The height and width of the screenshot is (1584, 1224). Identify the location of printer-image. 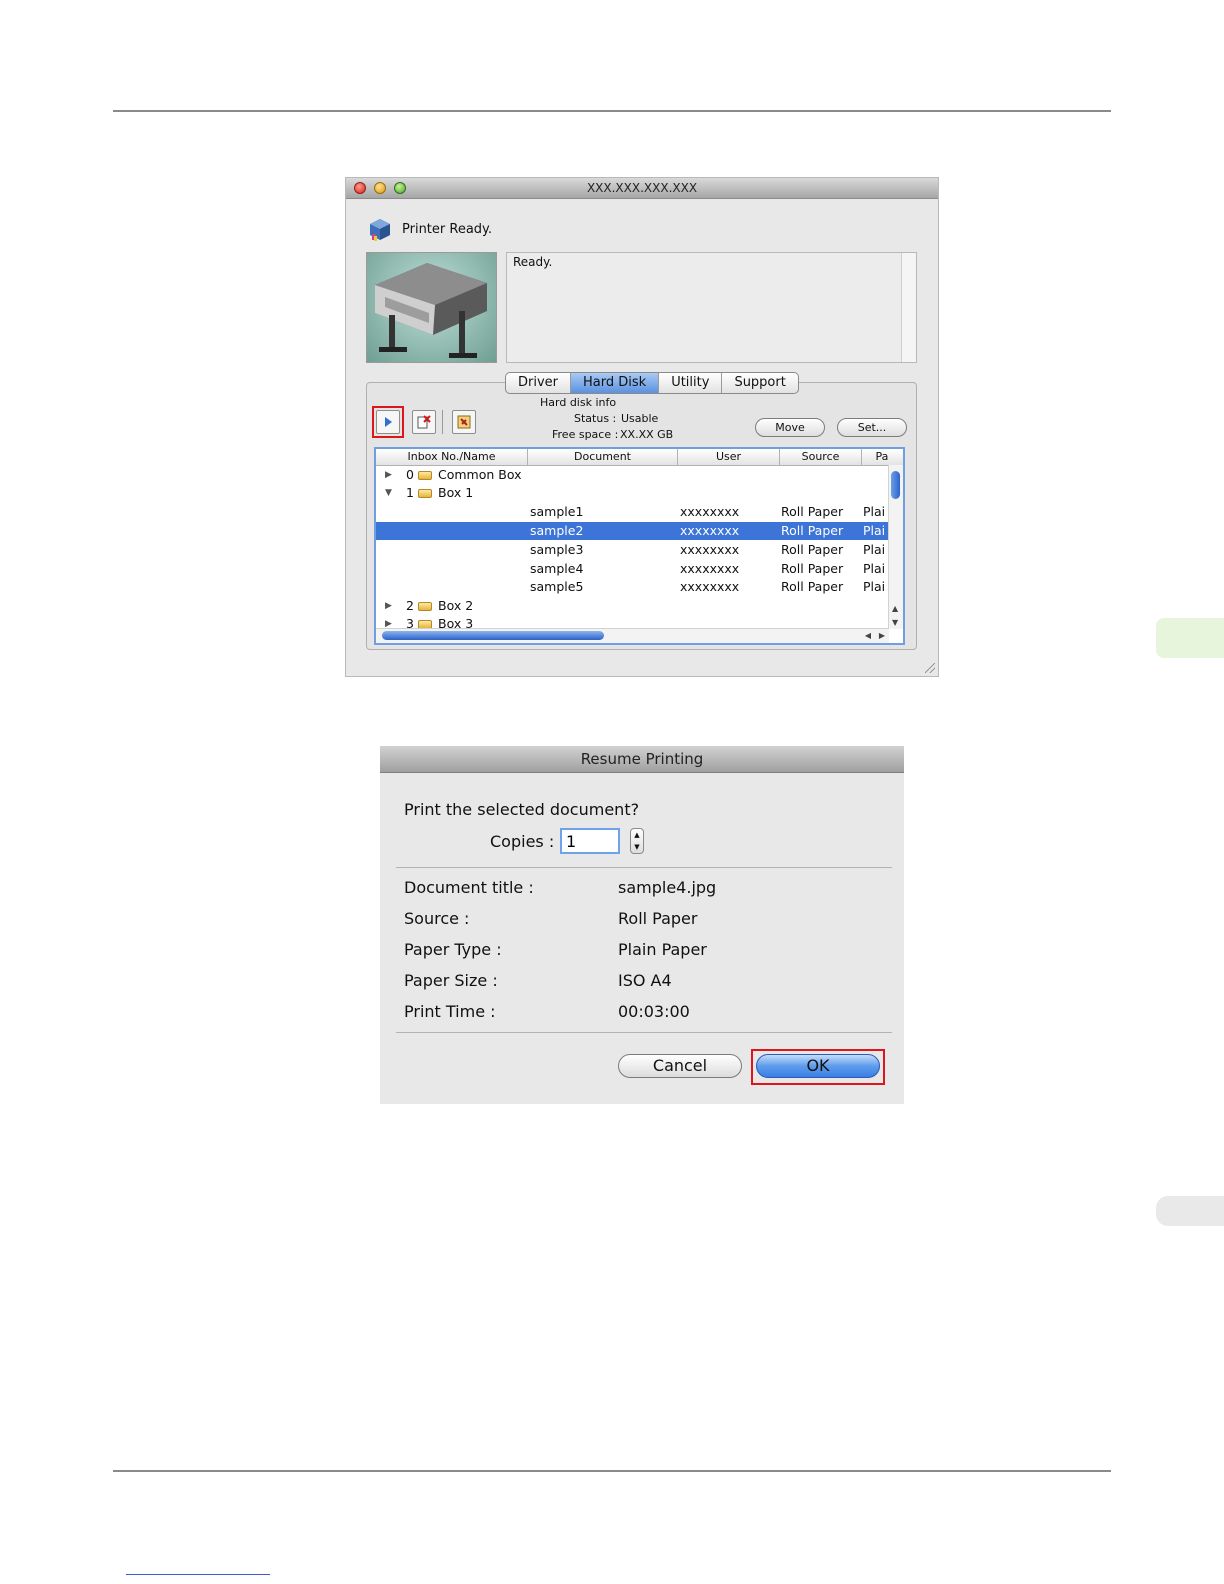
(431, 307).